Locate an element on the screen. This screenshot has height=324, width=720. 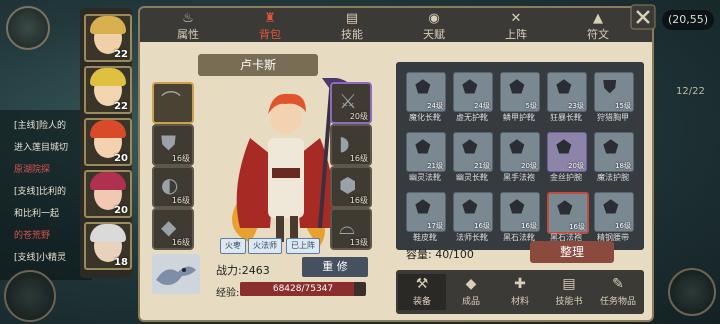
quest-tracker: [主线]险人的 进入莲目城切 原湖院探 [支线]比利的 和比利一起的苍荒野 [支线]小精灵 is located at coordinates (46, 195).